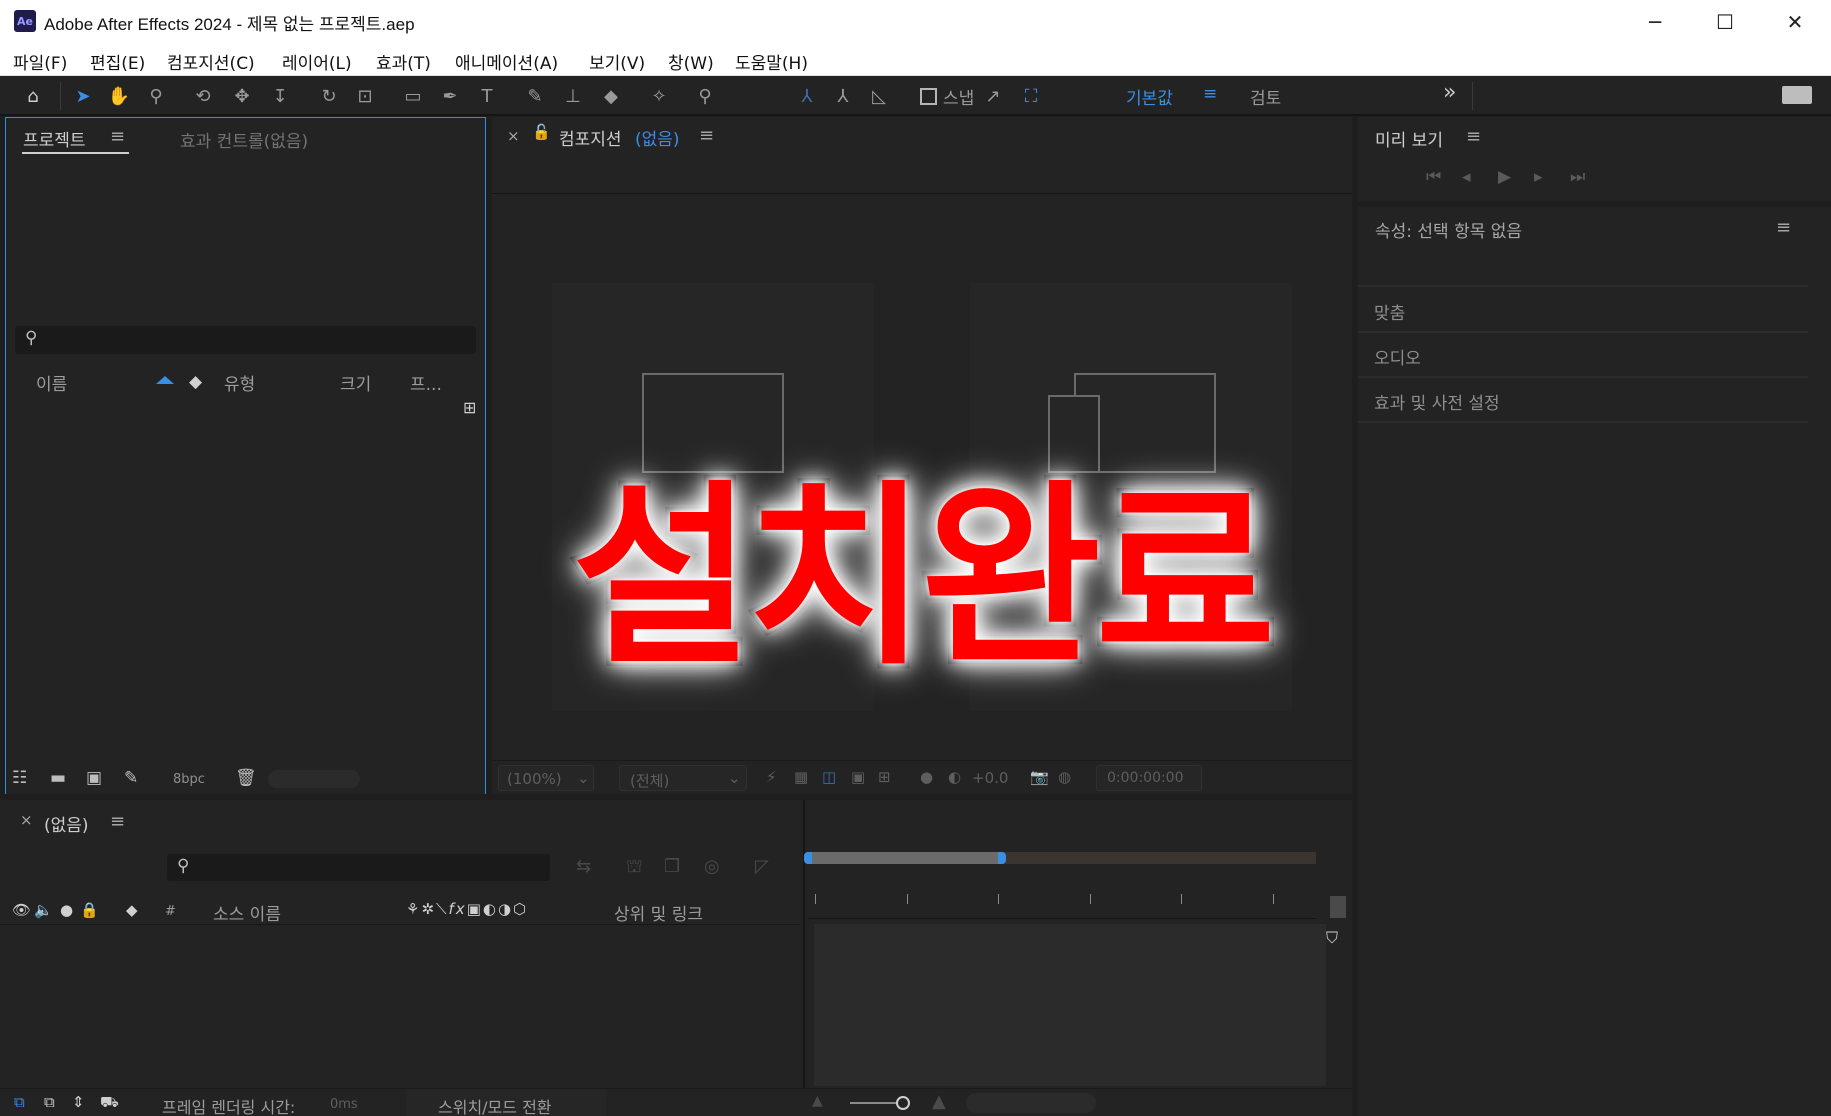 The width and height of the screenshot is (1831, 1116). What do you see at coordinates (1002, 858) in the screenshot?
I see `work-area-end-handle` at bounding box center [1002, 858].